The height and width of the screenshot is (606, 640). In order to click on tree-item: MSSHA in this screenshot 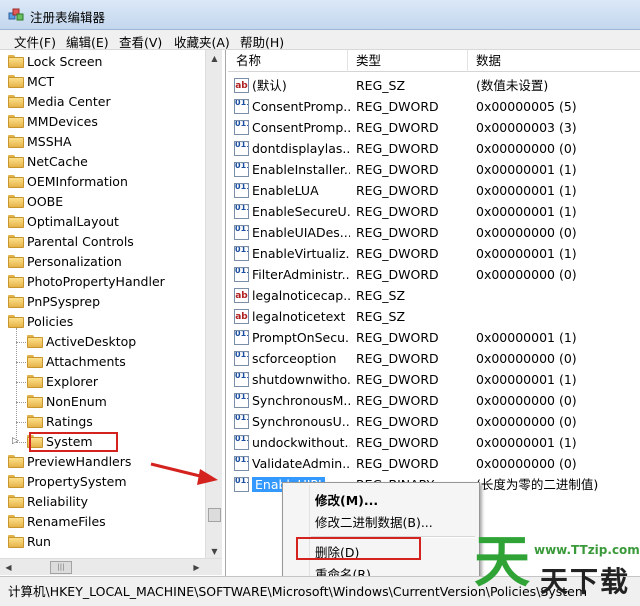, I will do `click(102, 142)`.